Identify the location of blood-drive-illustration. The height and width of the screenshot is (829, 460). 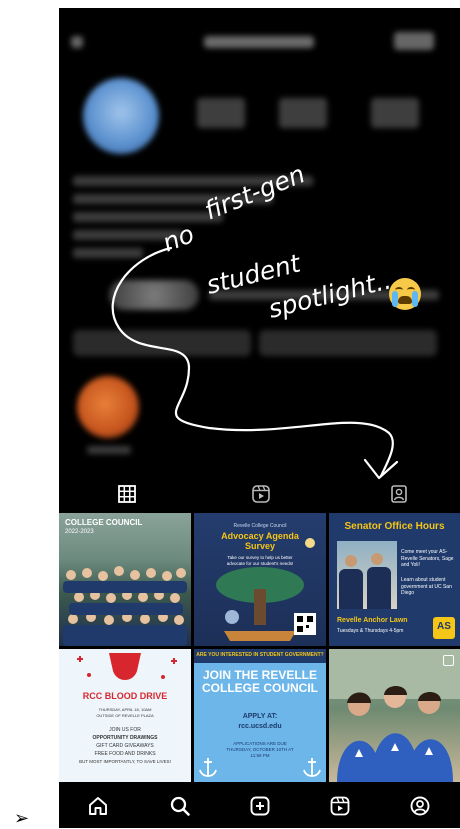
(127, 666).